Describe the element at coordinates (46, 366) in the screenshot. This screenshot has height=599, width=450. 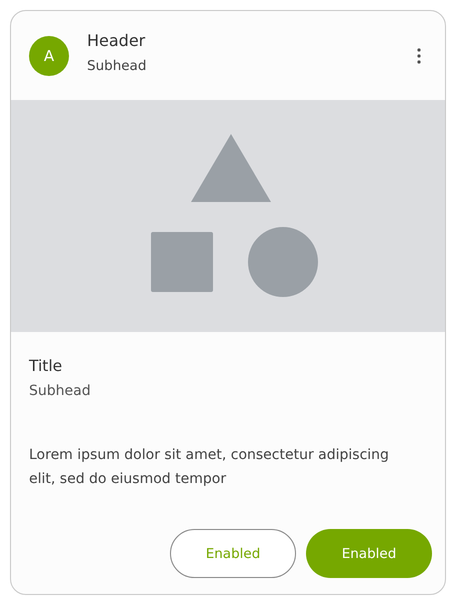
I see `card-title: Title` at that location.